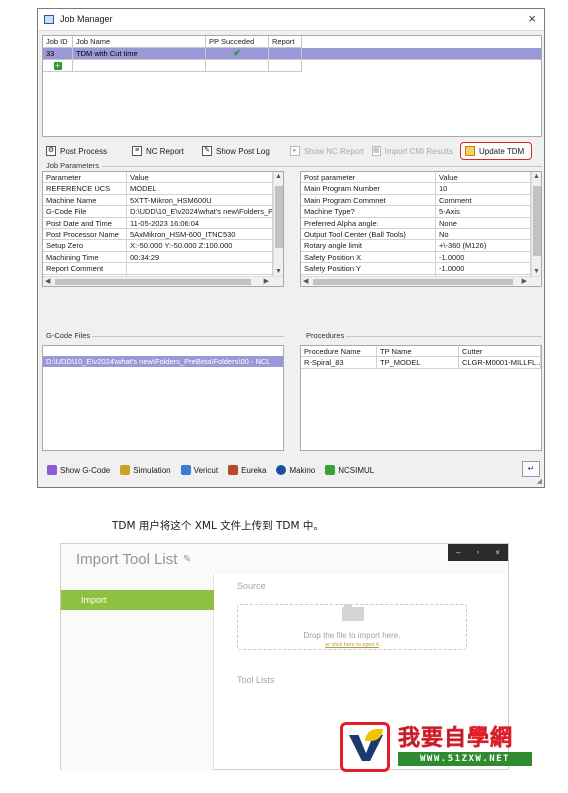 This screenshot has height=793, width=568. What do you see at coordinates (57, 66) in the screenshot?
I see `add-row-icon: +` at bounding box center [57, 66].